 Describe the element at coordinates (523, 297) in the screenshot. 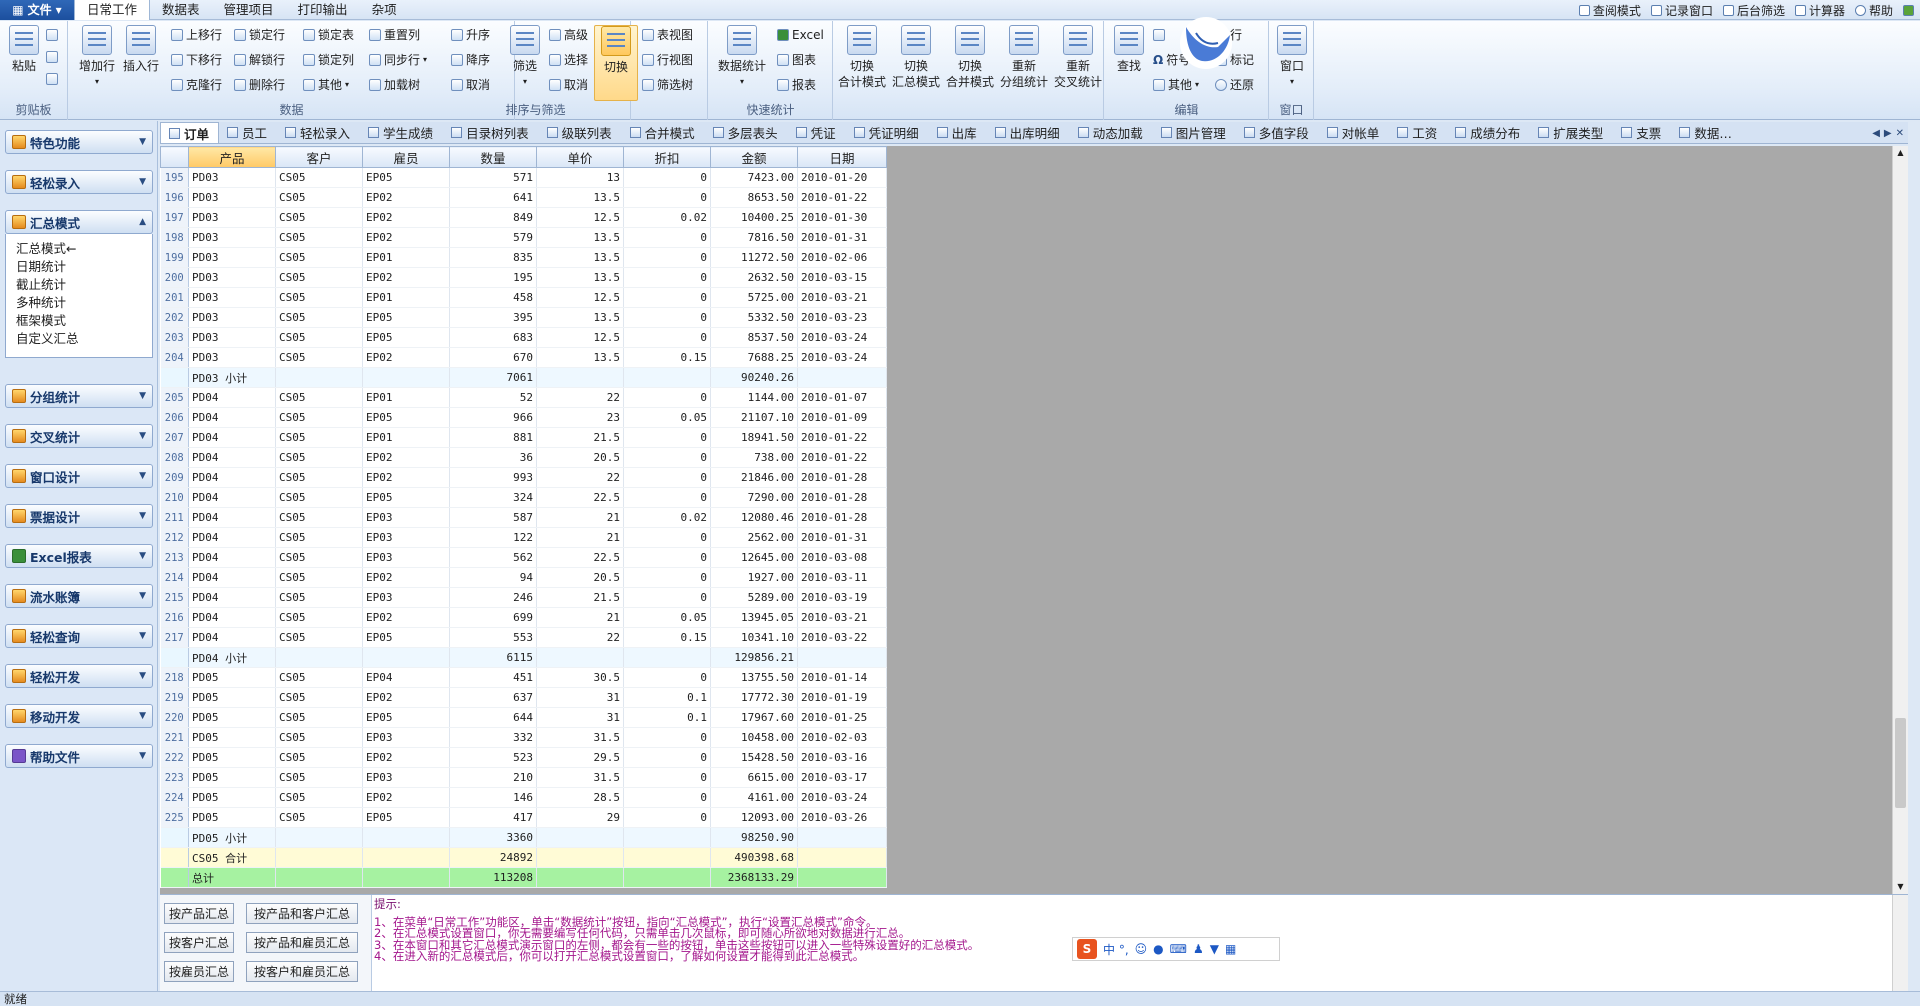

I see `table-row: 201 PD03 CS05 EP01 458 12.5 0 5725.00 2010-03-21` at that location.